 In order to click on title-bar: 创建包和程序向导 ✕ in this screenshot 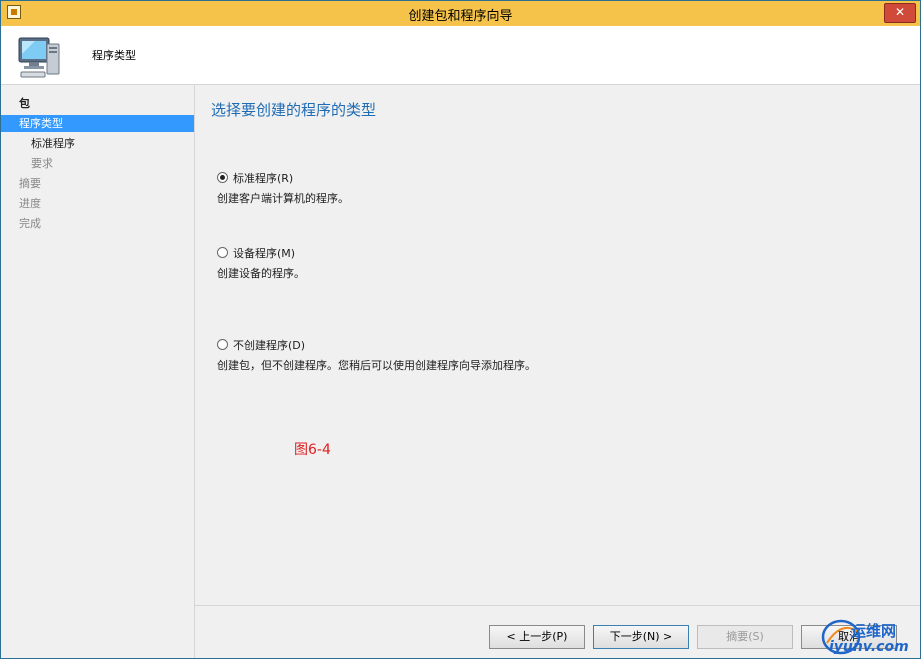, I will do `click(460, 14)`.